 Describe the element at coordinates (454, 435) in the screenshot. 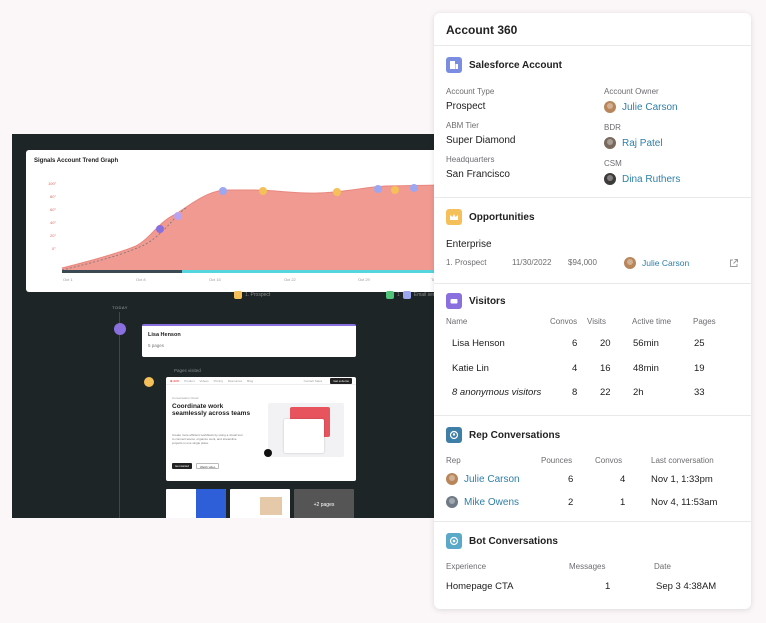

I see `rep-chat-icon` at that location.